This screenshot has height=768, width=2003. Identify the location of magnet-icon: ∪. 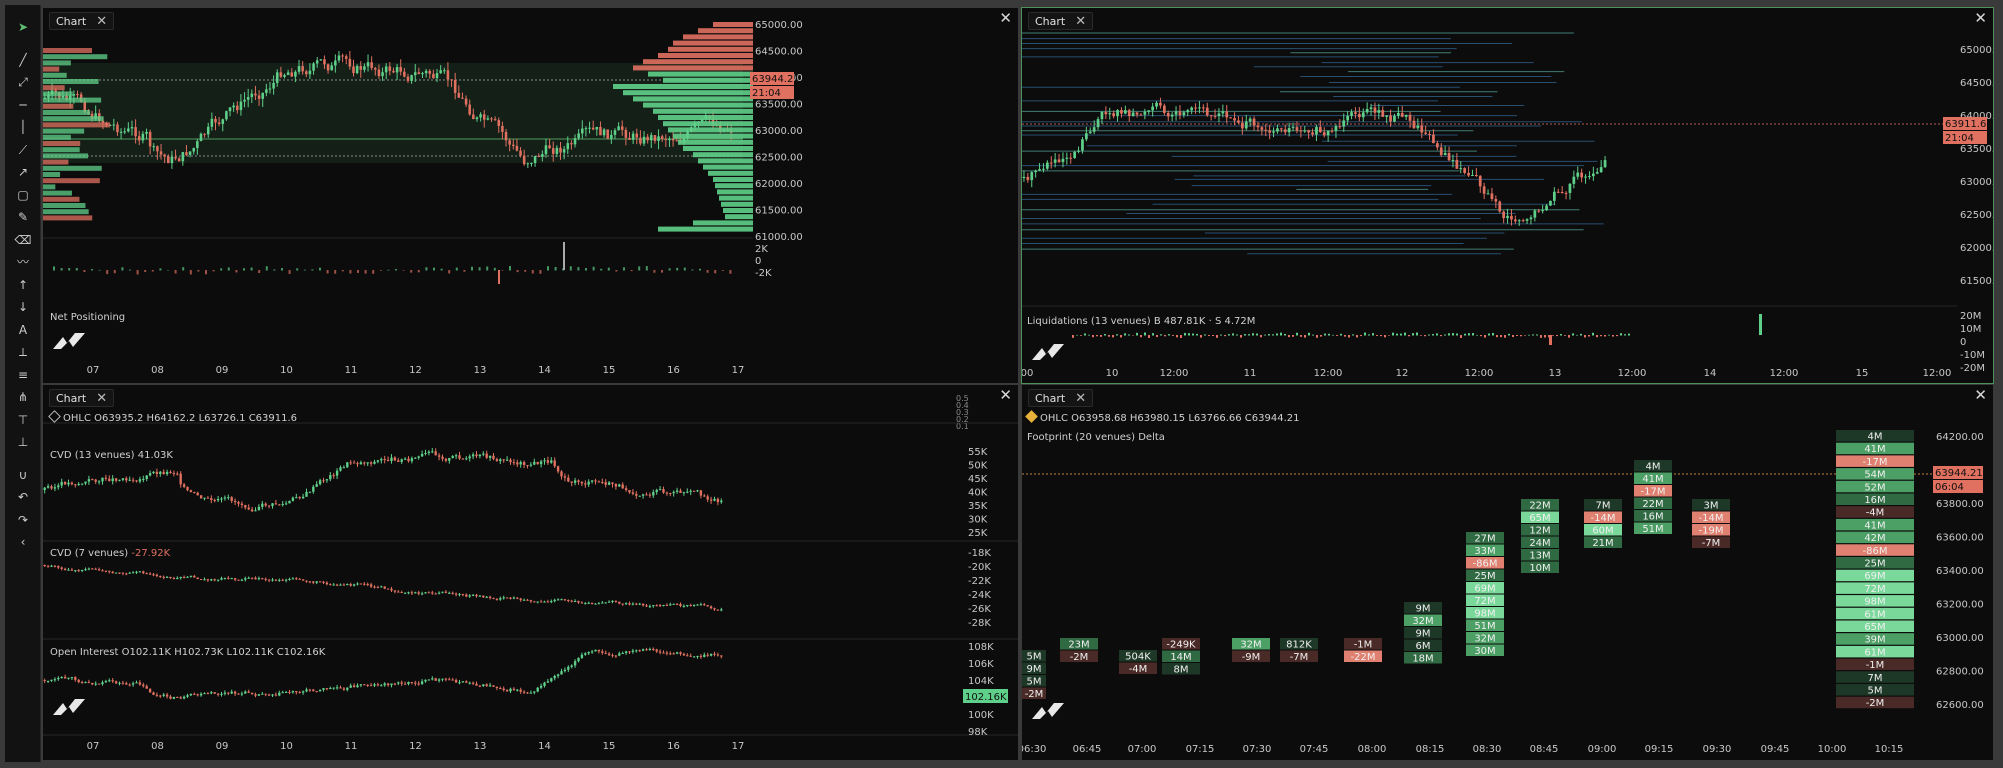
(23, 475).